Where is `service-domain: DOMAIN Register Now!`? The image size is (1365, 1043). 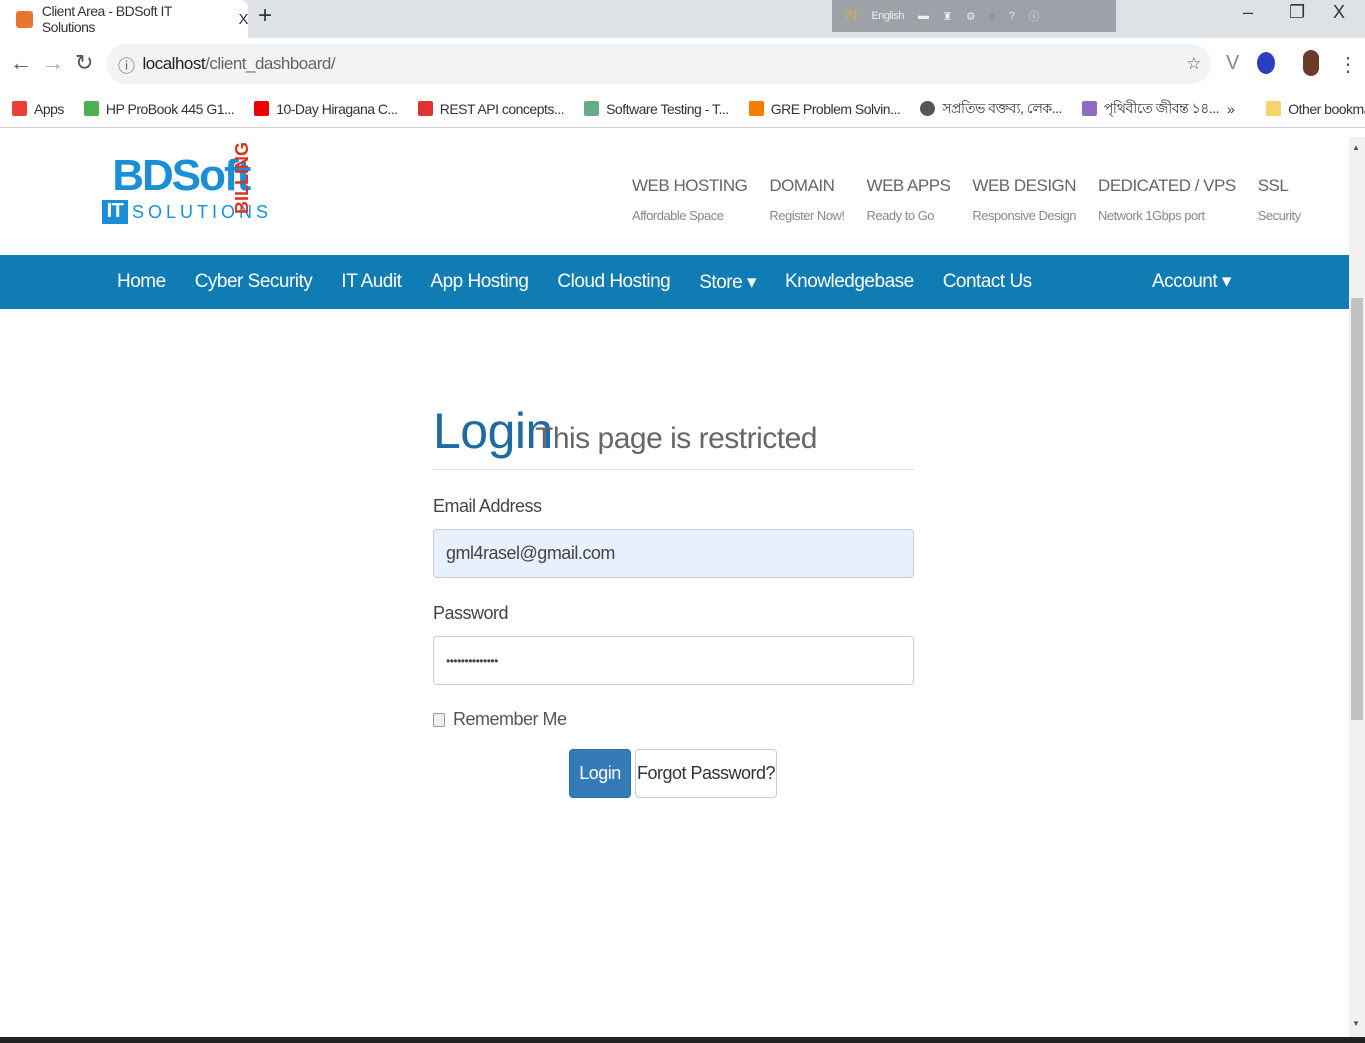 service-domain: DOMAIN Register Now! is located at coordinates (807, 199).